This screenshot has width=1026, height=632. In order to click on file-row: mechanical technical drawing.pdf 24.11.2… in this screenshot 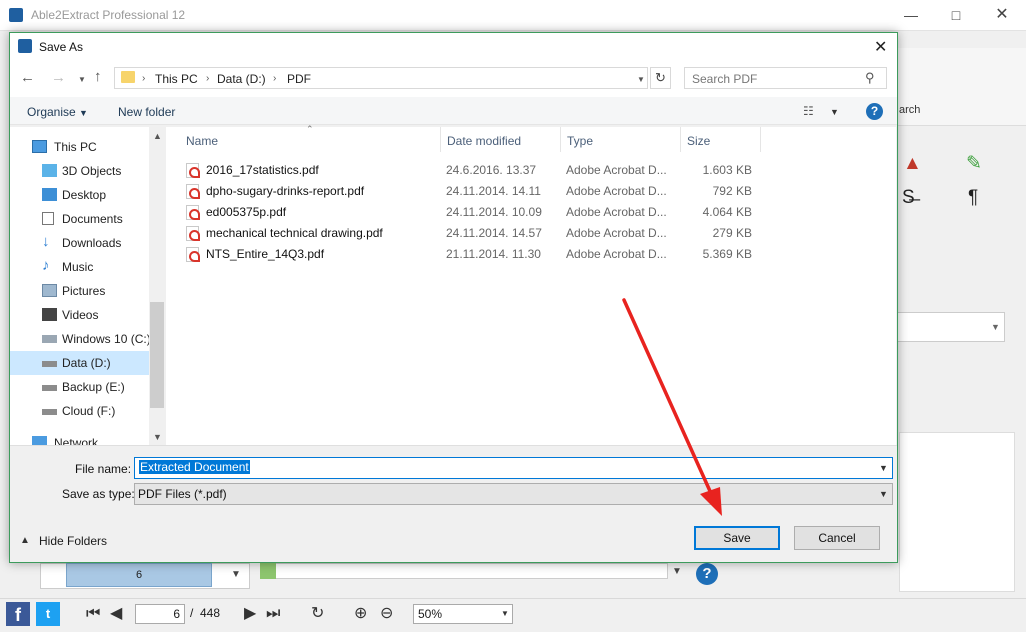, I will do `click(473, 233)`.